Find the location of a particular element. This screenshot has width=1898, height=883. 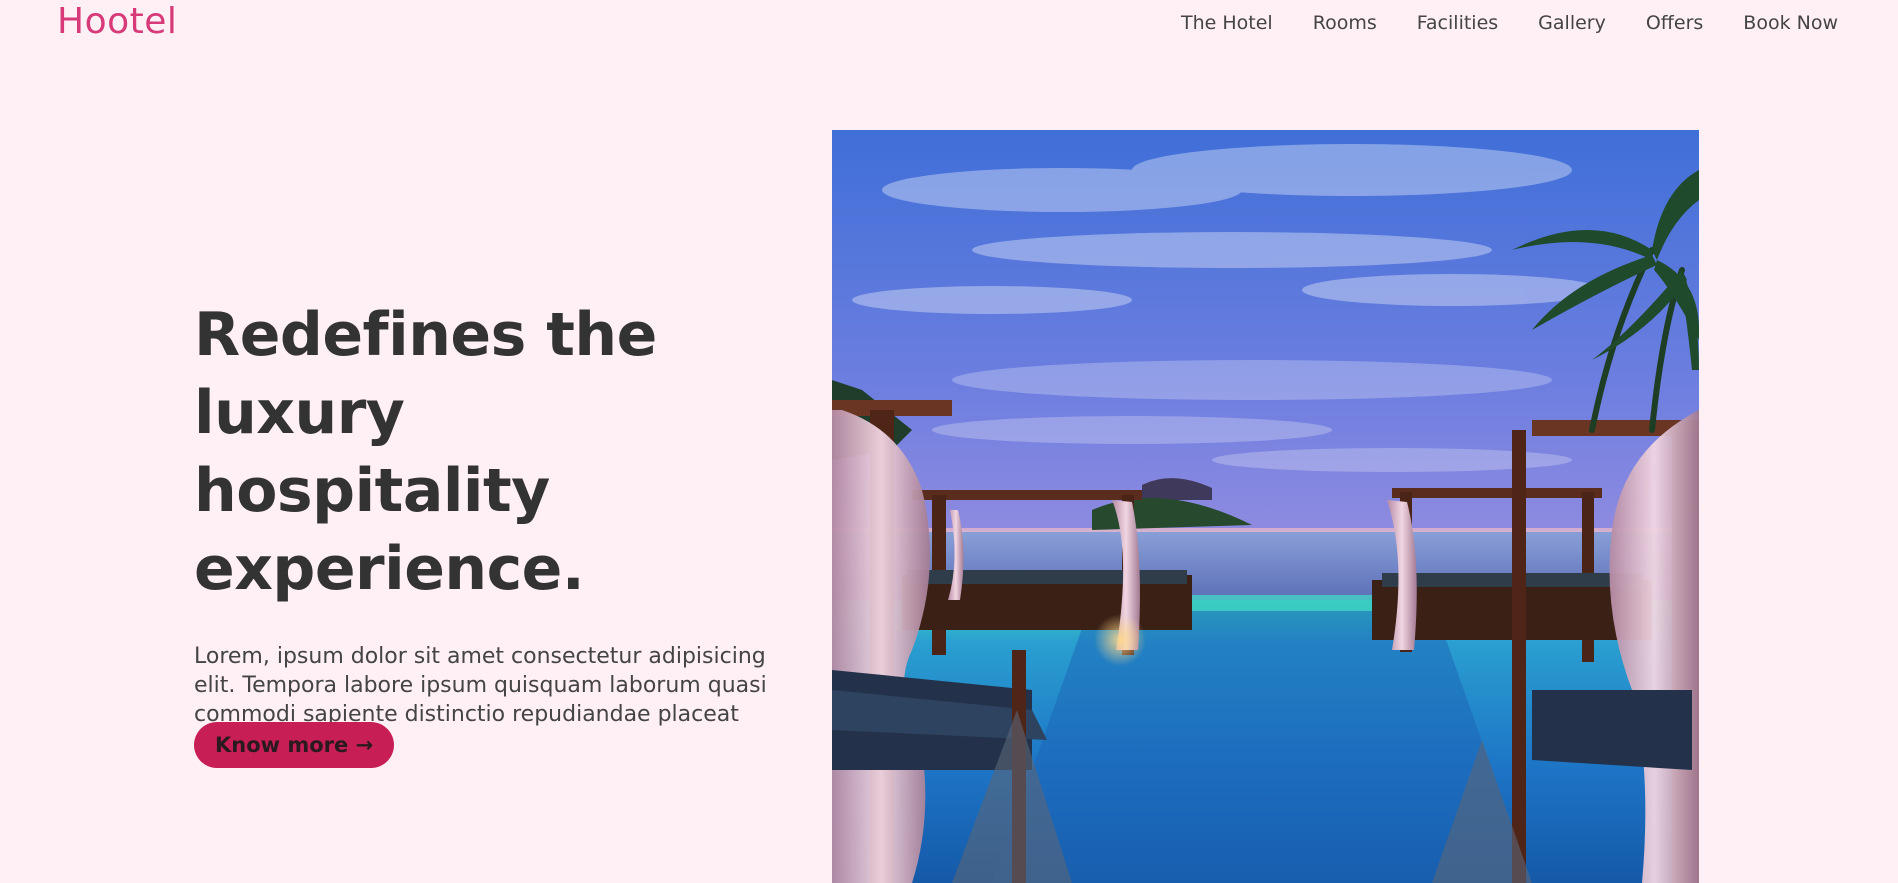

nav-link-rooms: Rooms is located at coordinates (1345, 23).